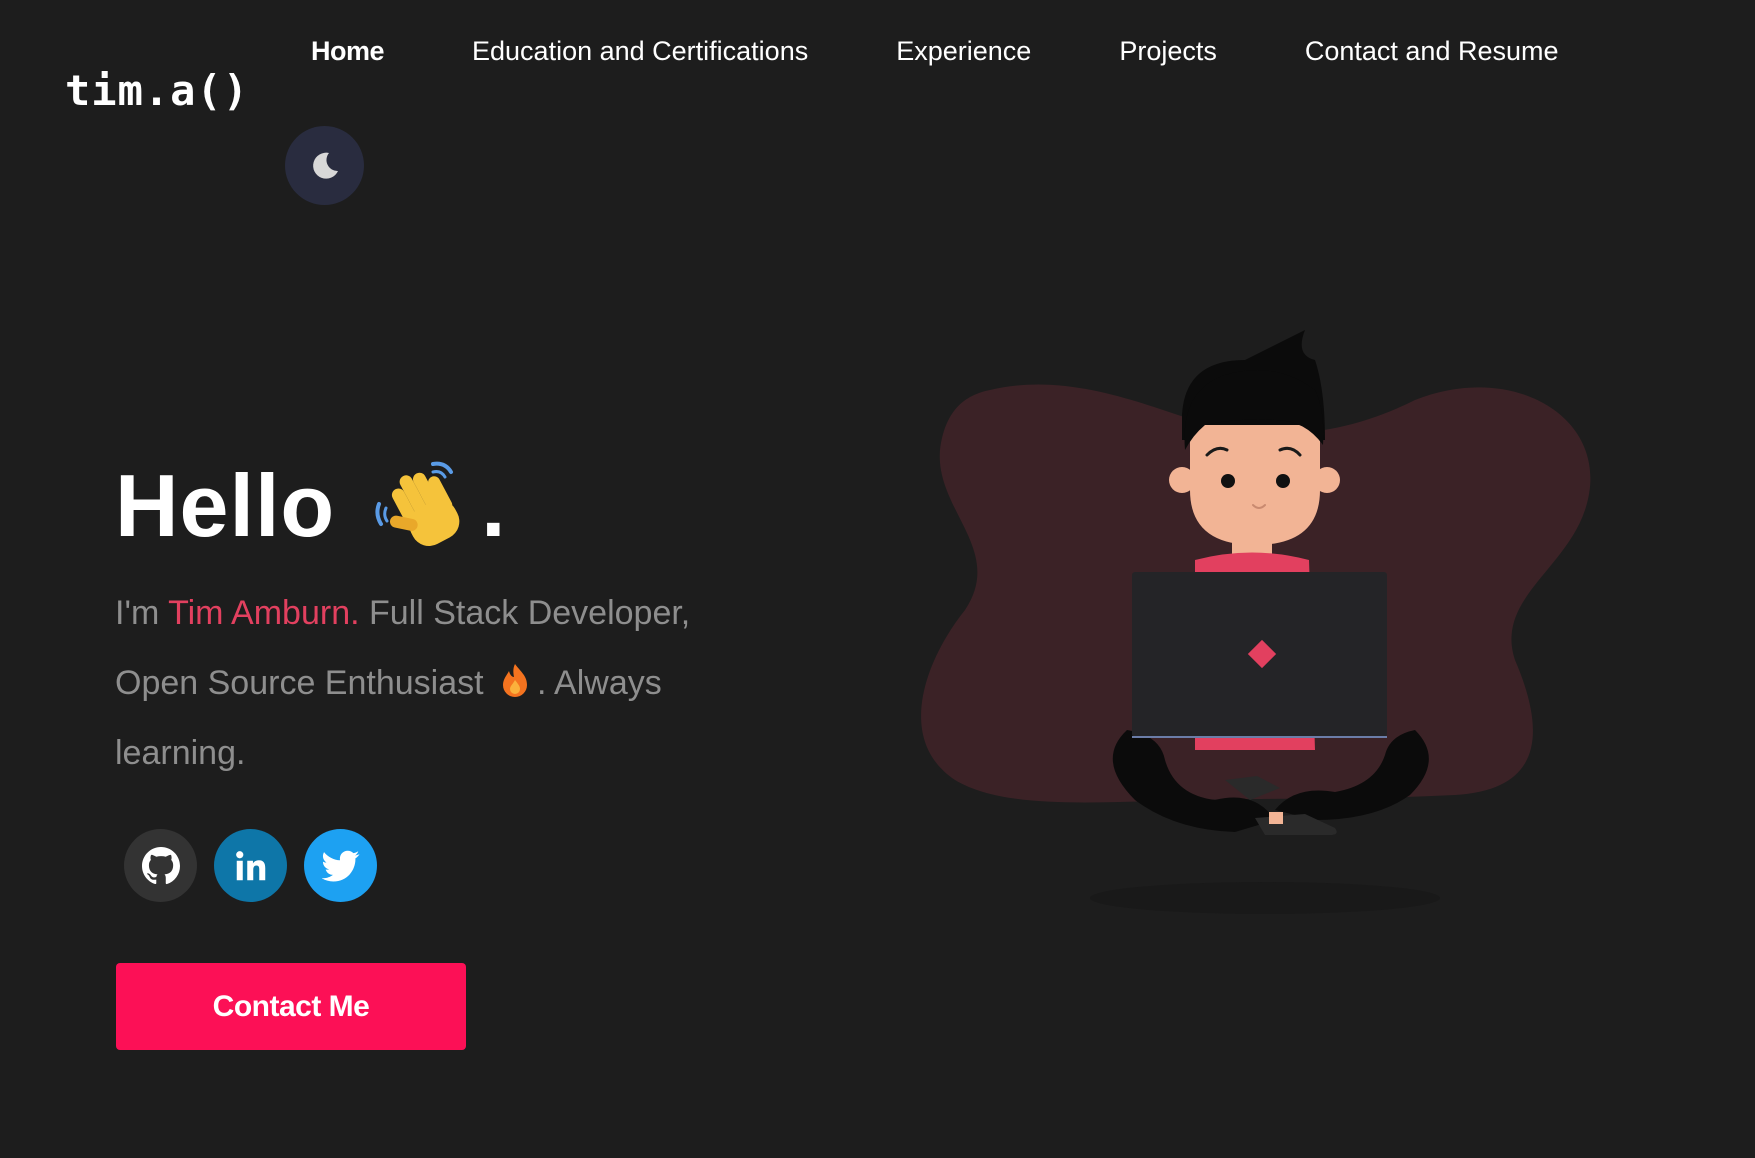 The width and height of the screenshot is (1755, 1158). Describe the element at coordinates (640, 51) in the screenshot. I see `nav-education: Education and Certifications` at that location.